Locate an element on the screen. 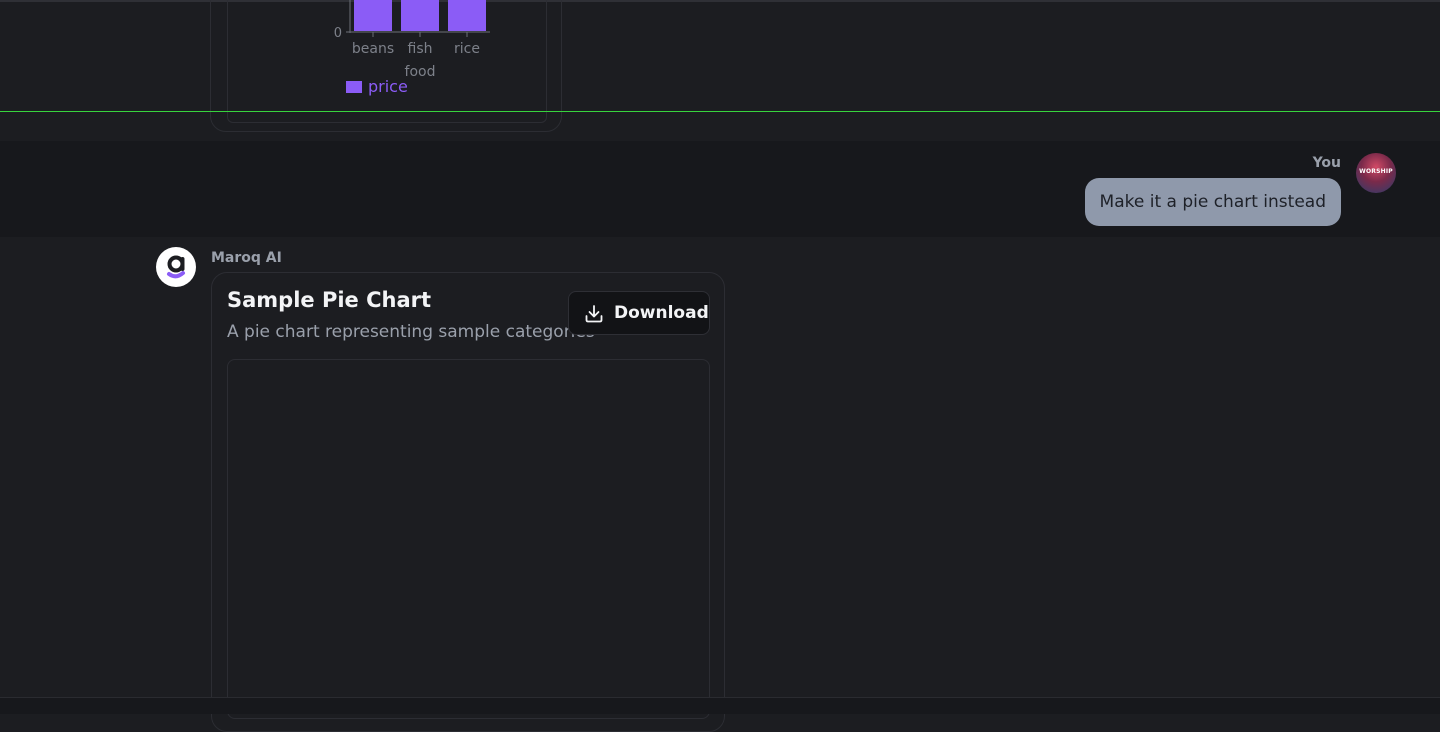  user-avatar-text: WORSHIP is located at coordinates (1376, 171).